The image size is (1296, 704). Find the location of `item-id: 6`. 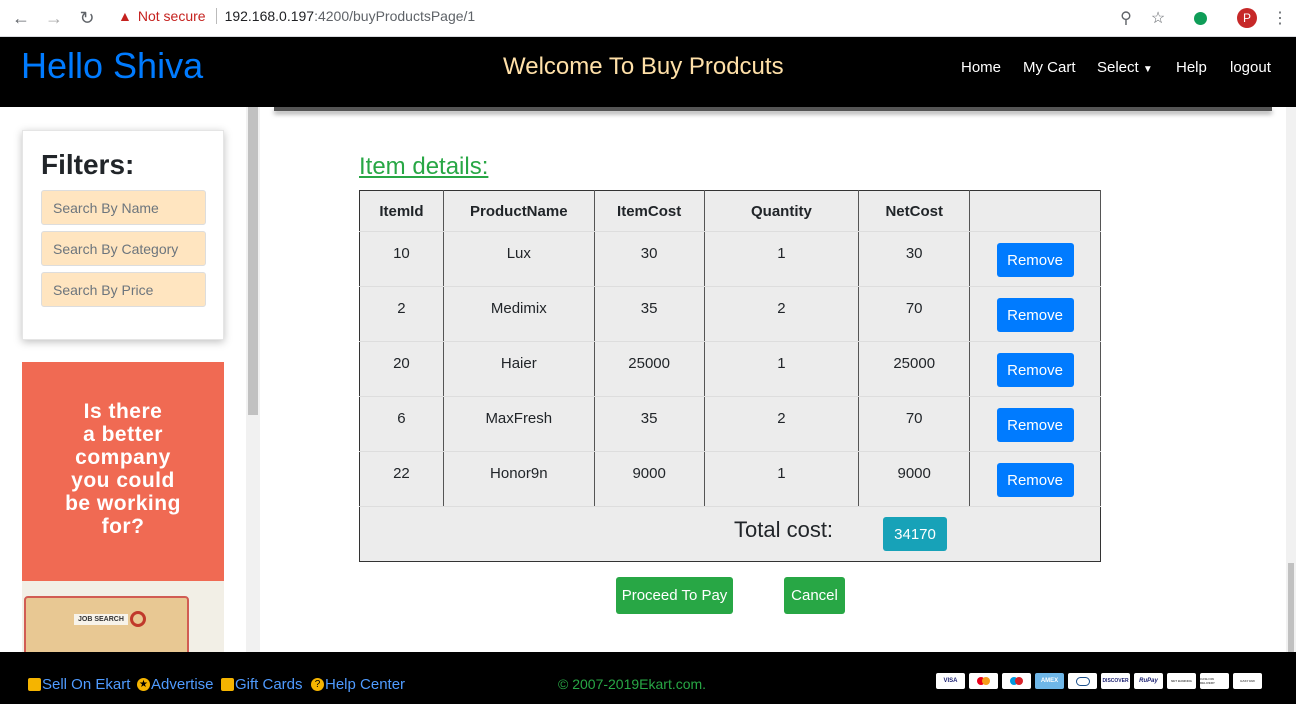

item-id: 6 is located at coordinates (401, 424).